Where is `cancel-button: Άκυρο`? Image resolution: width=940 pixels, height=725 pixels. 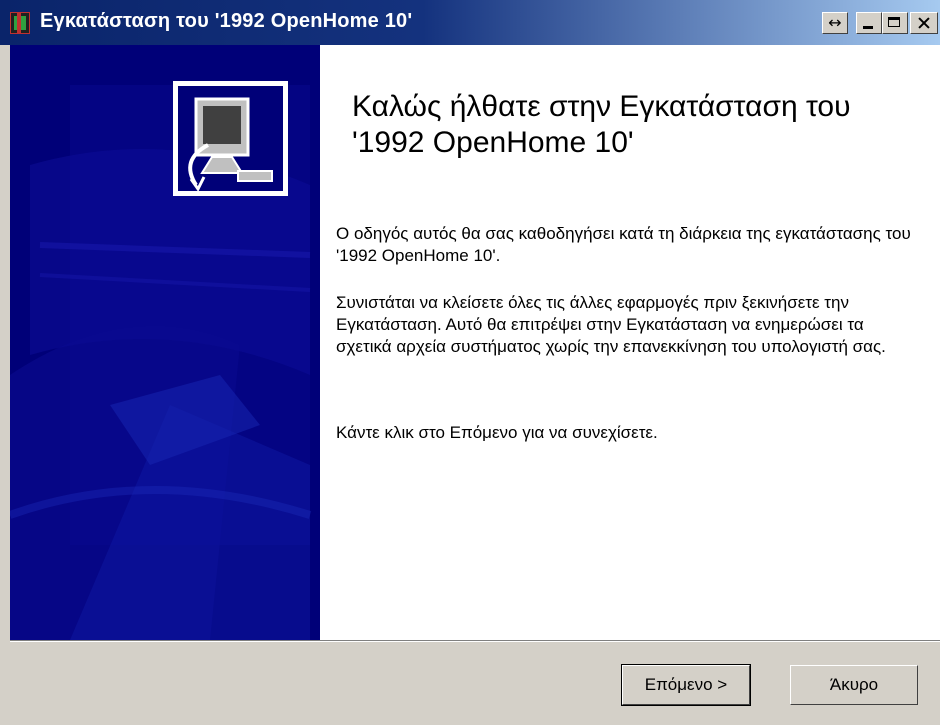 cancel-button: Άκυρο is located at coordinates (854, 685).